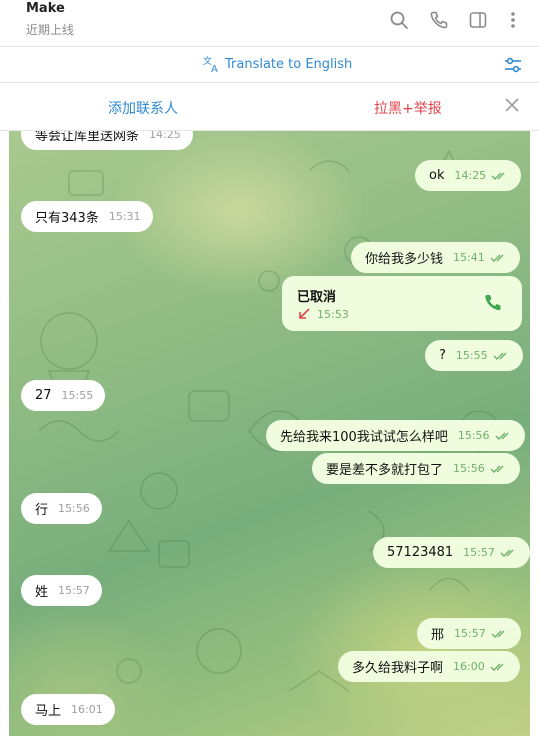  What do you see at coordinates (512, 105) in the screenshot?
I see `close-icon` at bounding box center [512, 105].